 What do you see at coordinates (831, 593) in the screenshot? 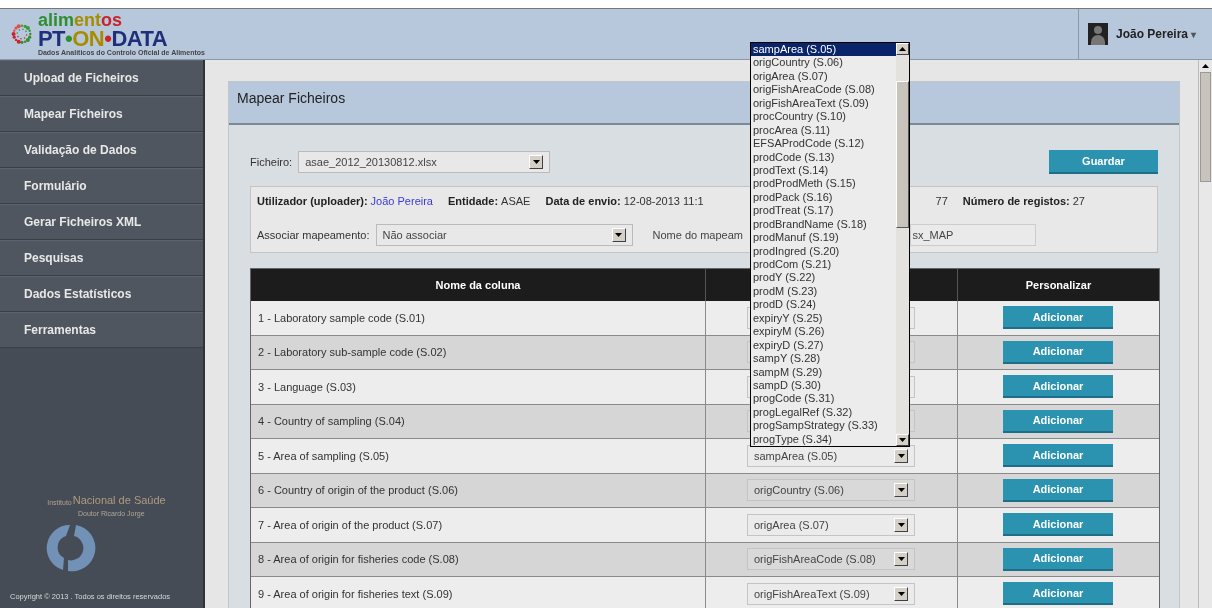
I see `column-mapping-select: origFishAreaText (S.09)` at bounding box center [831, 593].